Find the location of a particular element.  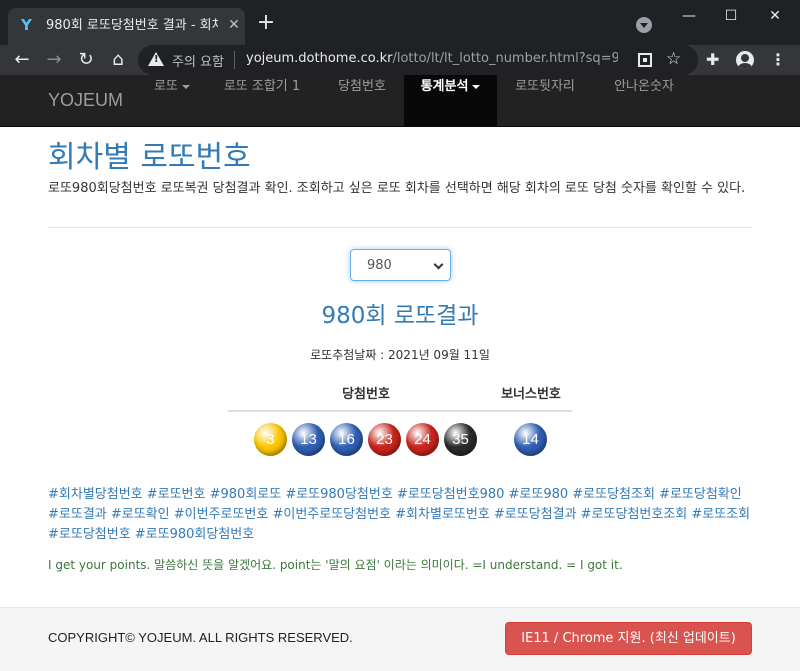

nav-last-digits-label: 로또뒷자리 is located at coordinates (545, 86).